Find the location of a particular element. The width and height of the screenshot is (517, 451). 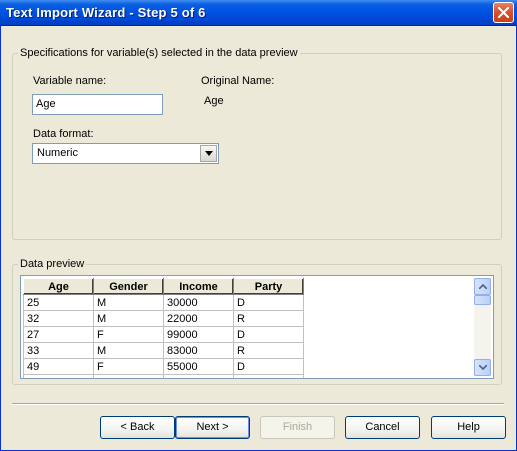

cell: 25 is located at coordinates (58, 302).